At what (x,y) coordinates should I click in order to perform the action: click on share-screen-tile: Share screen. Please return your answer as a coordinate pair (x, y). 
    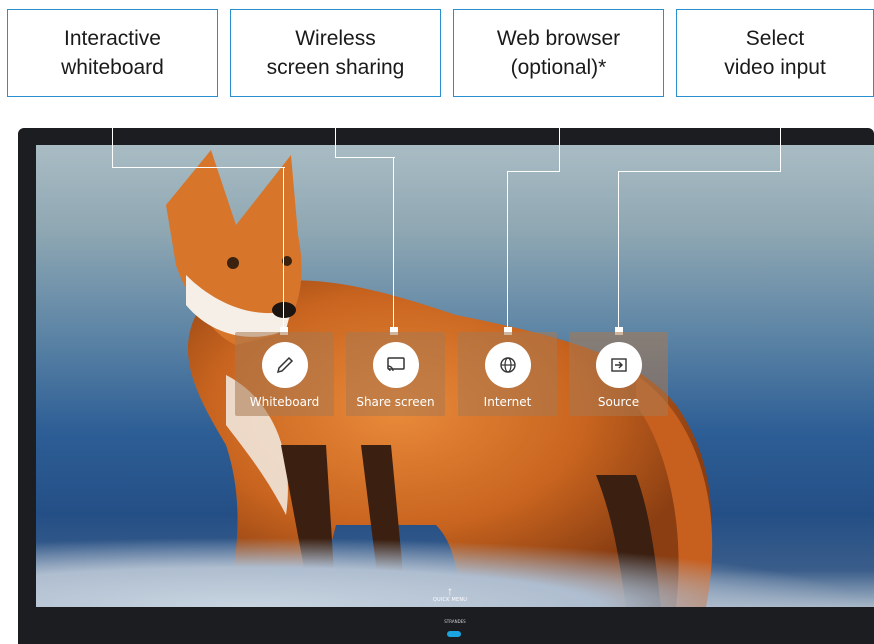
    Looking at the image, I should click on (395, 374).